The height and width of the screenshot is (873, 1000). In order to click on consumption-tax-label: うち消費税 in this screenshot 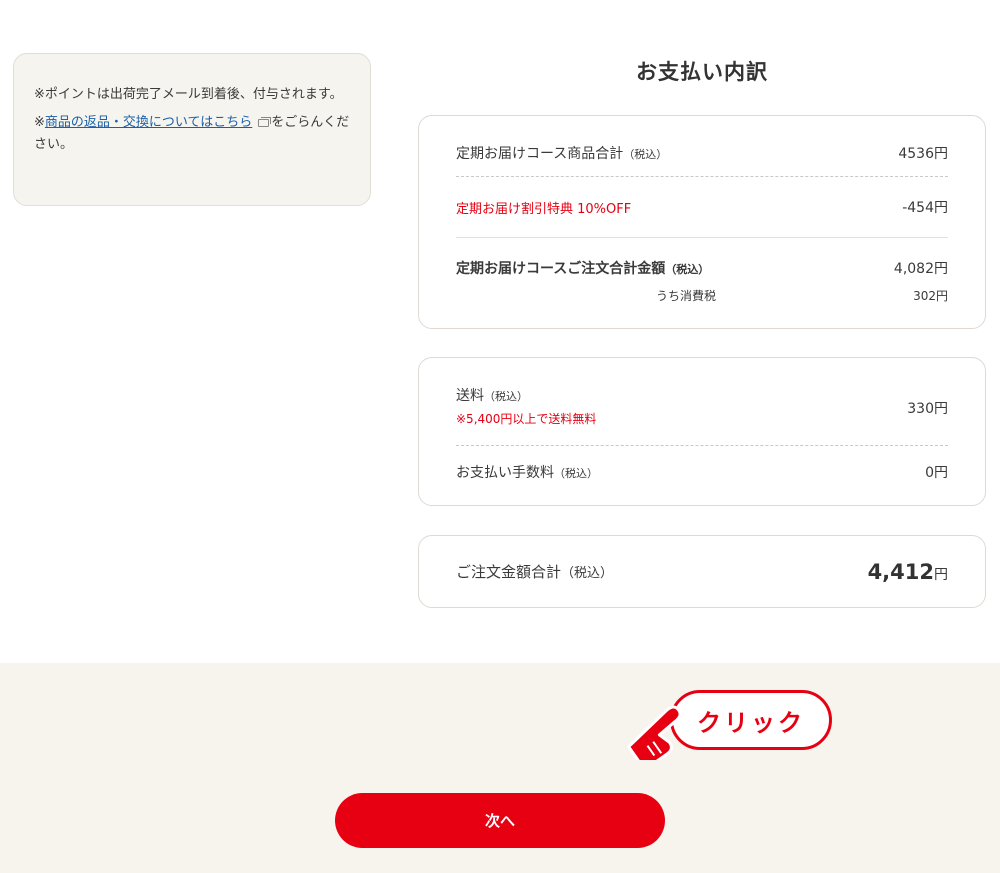, I will do `click(686, 295)`.